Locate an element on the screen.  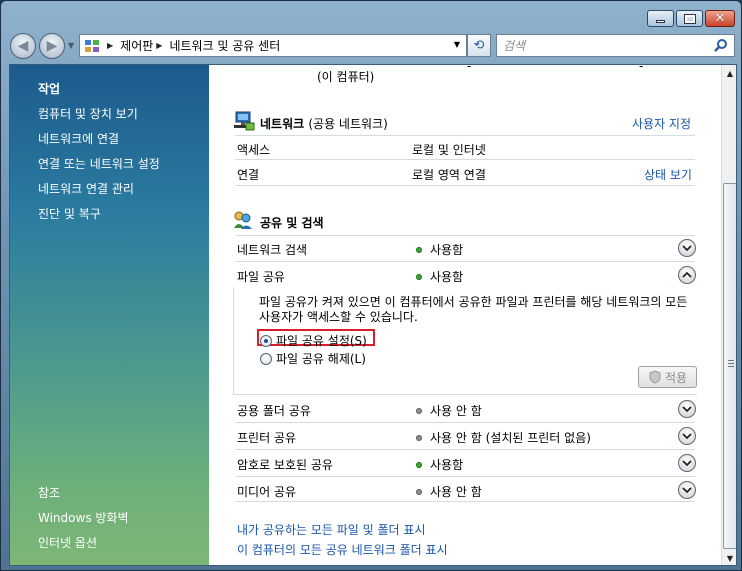
file-sharing-off-option: 파일 공유 해제(L) is located at coordinates (313, 358).